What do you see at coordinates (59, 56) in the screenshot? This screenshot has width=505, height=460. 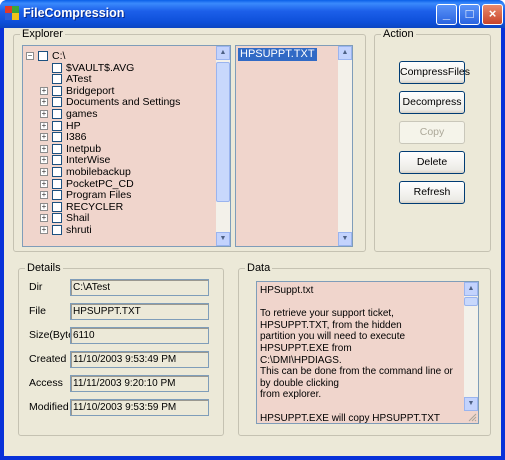 I see `tree-item-label: C:\` at bounding box center [59, 56].